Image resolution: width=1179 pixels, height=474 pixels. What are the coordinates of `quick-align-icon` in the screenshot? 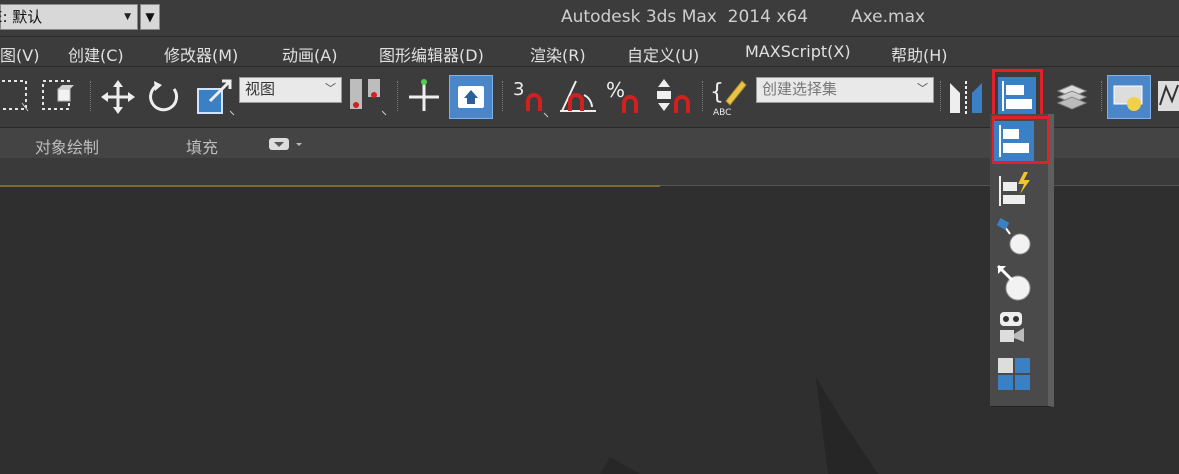 It's located at (1014, 190).